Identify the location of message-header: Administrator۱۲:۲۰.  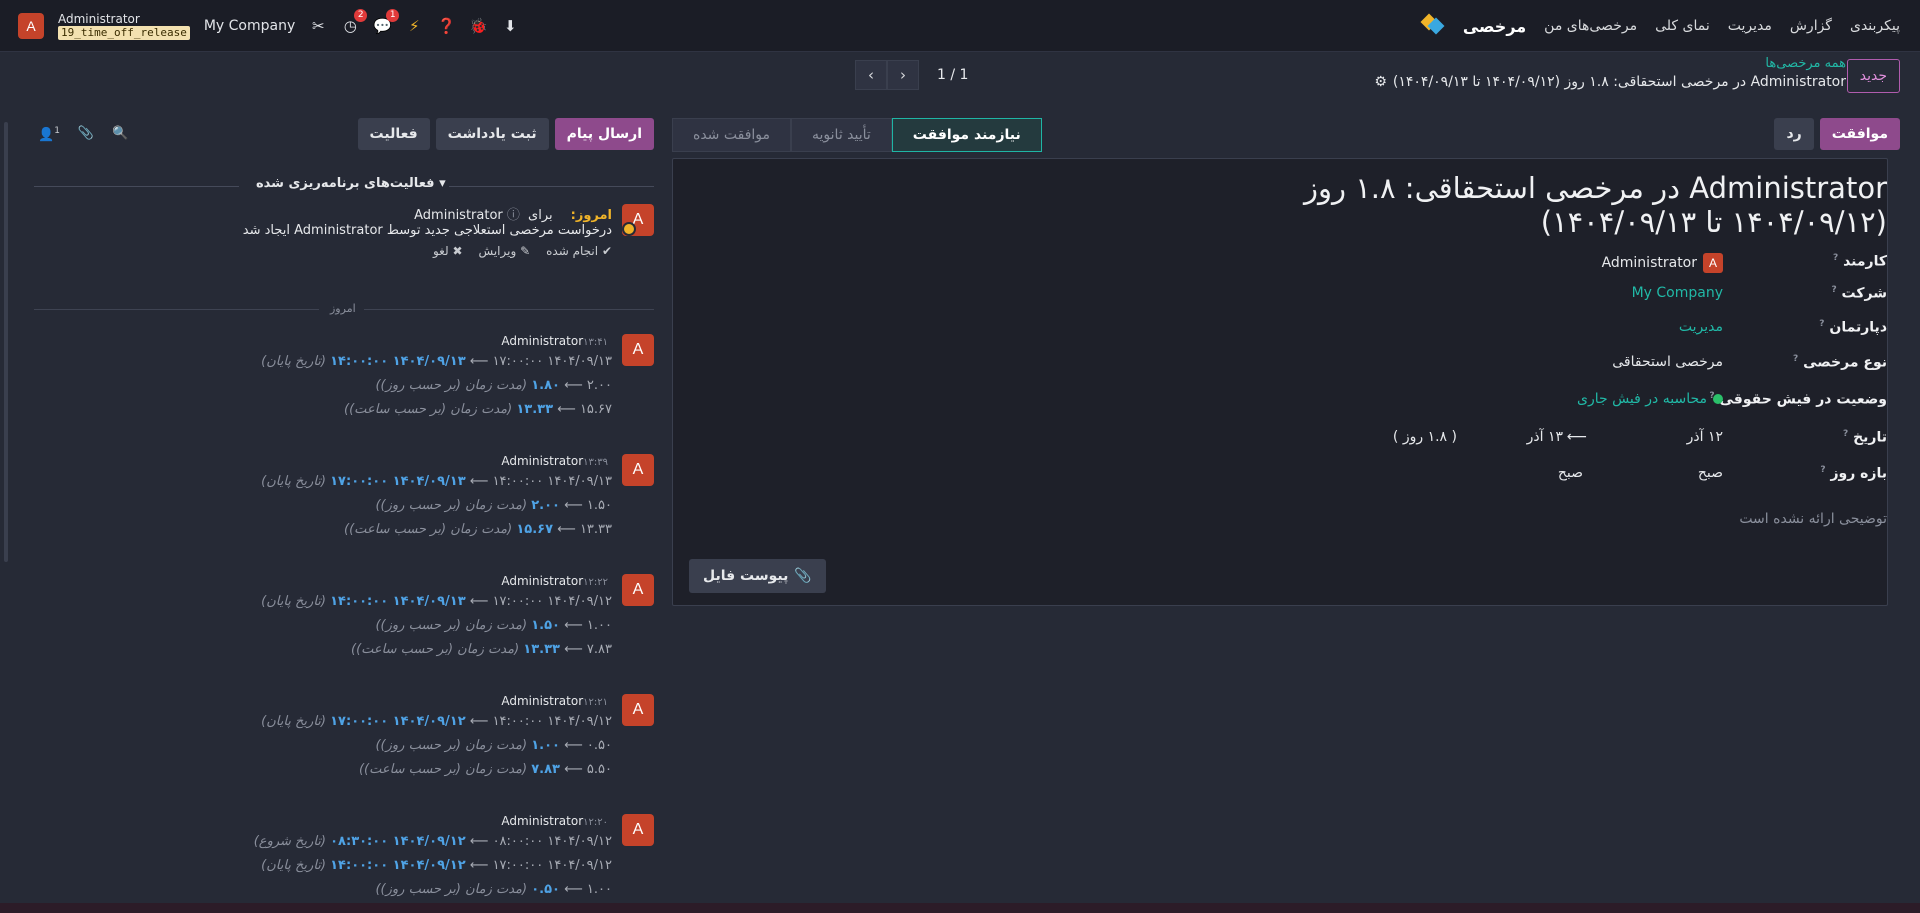
(556, 821).